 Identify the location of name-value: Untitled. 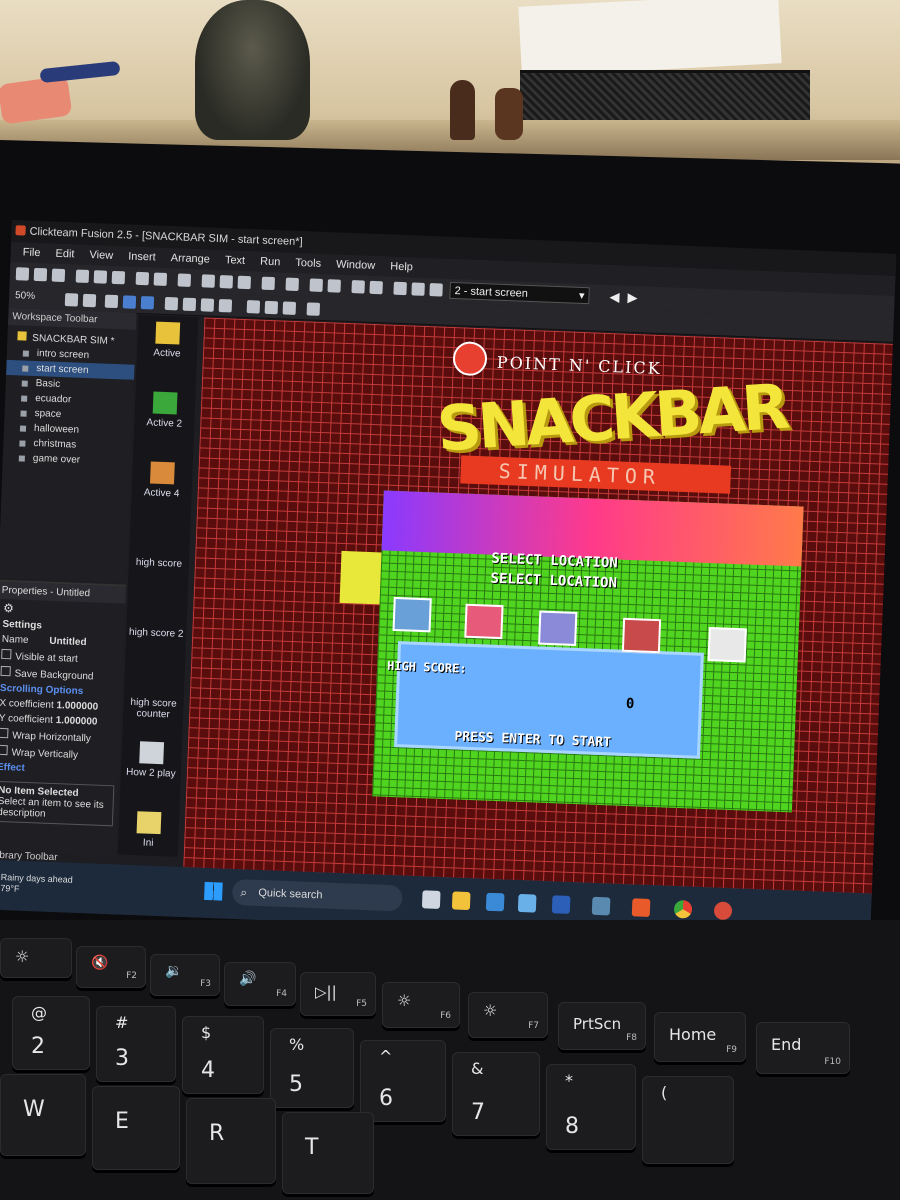
(68, 642).